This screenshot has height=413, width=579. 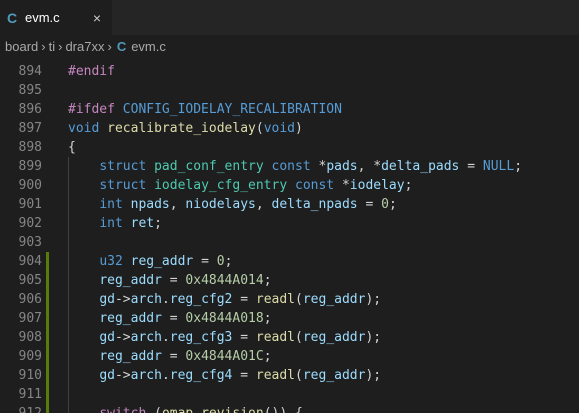 What do you see at coordinates (240, 375) in the screenshot?
I see `code-text: gd->arch.reg_cfg4 = readl(reg_addr);` at bounding box center [240, 375].